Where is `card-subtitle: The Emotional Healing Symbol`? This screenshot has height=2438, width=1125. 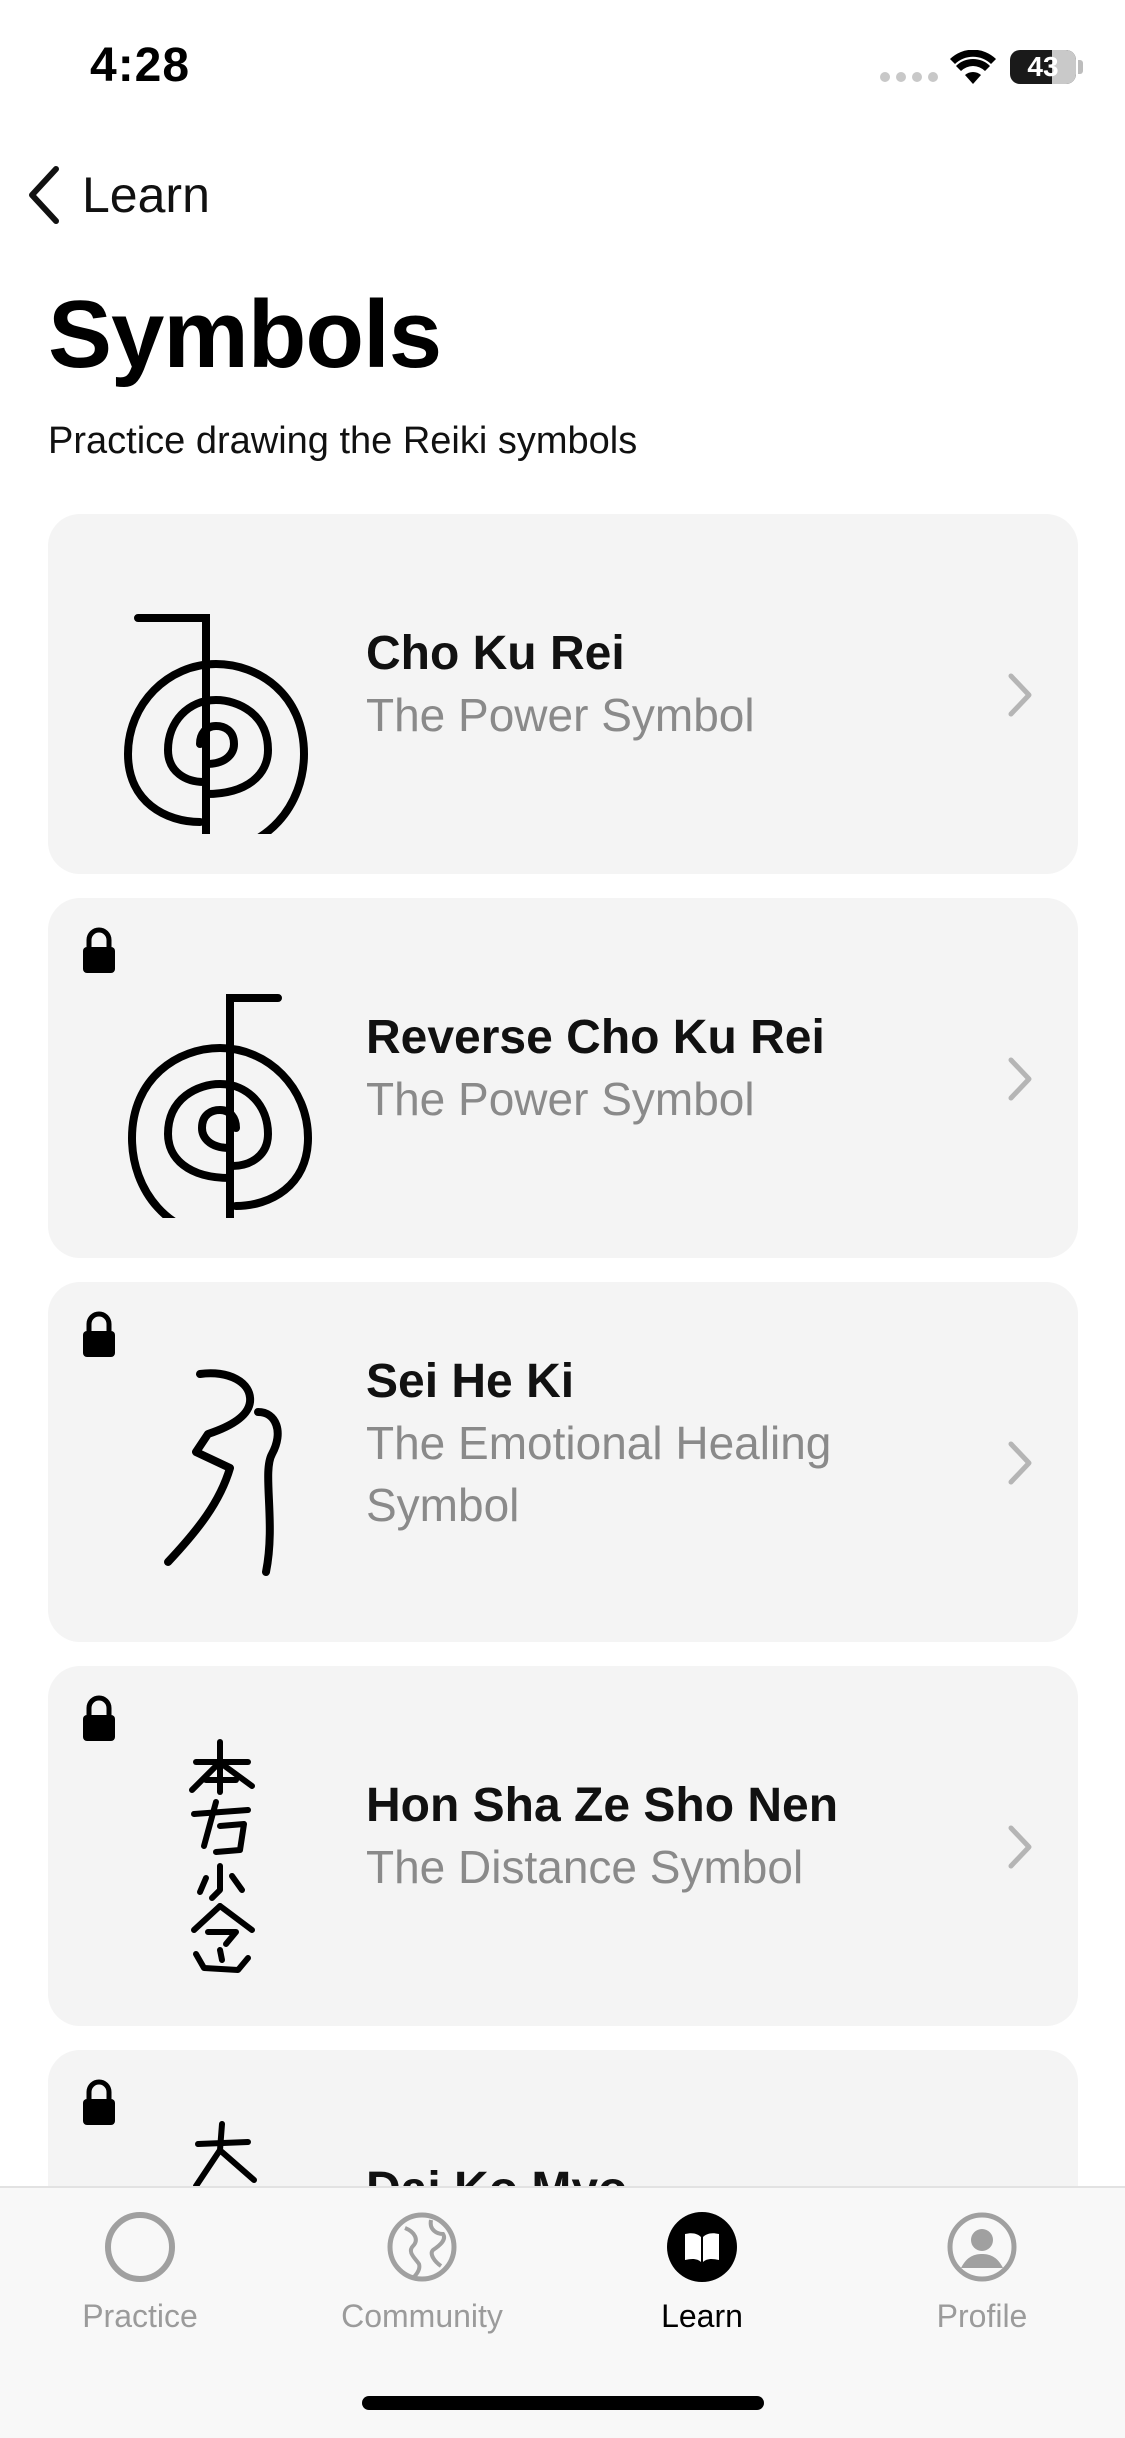
card-subtitle: The Emotional Healing Symbol is located at coordinates (599, 1474).